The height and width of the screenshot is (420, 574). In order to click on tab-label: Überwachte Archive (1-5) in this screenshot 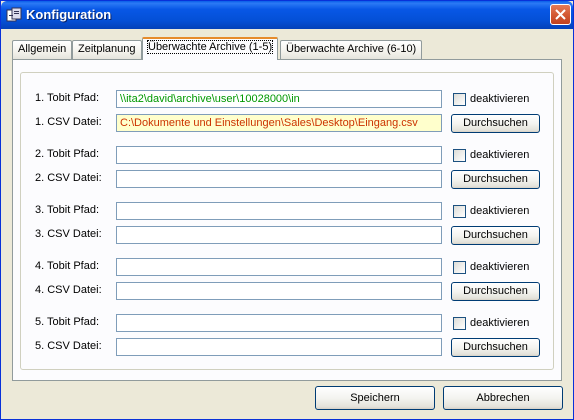, I will do `click(210, 47)`.